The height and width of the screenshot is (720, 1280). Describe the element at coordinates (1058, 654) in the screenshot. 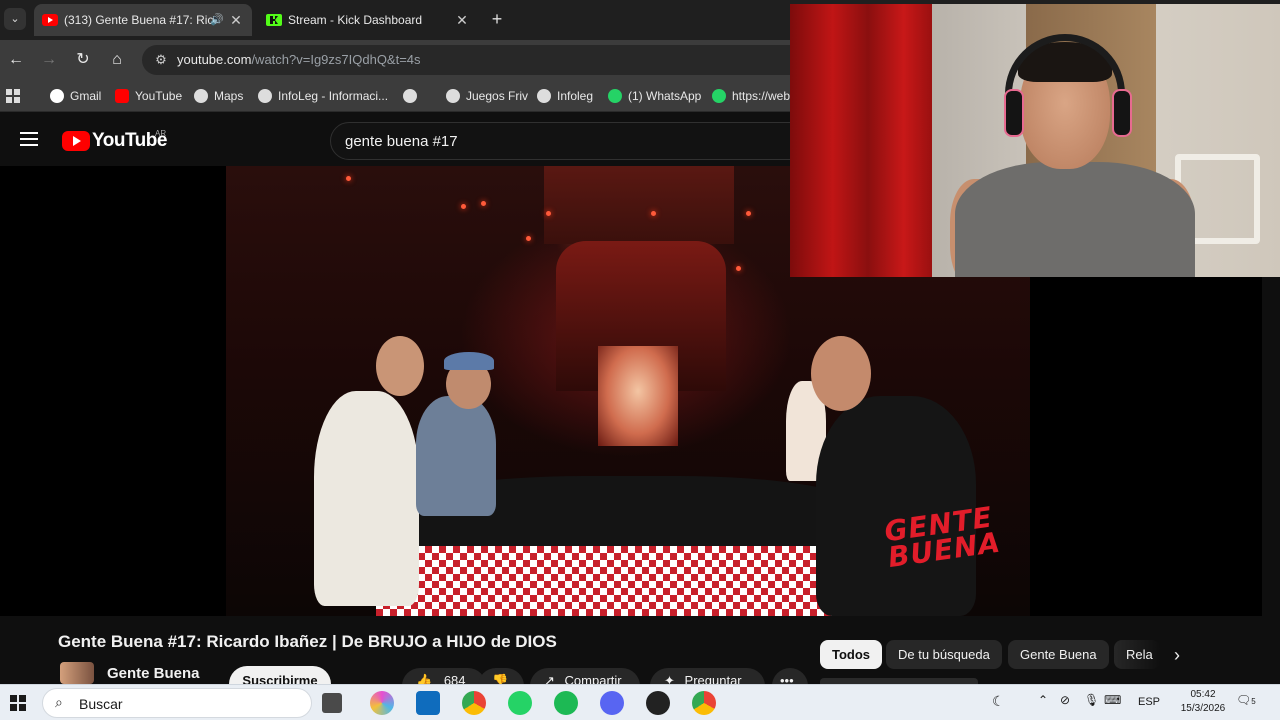

I see `chip-gente-buena: Gente Buena` at that location.